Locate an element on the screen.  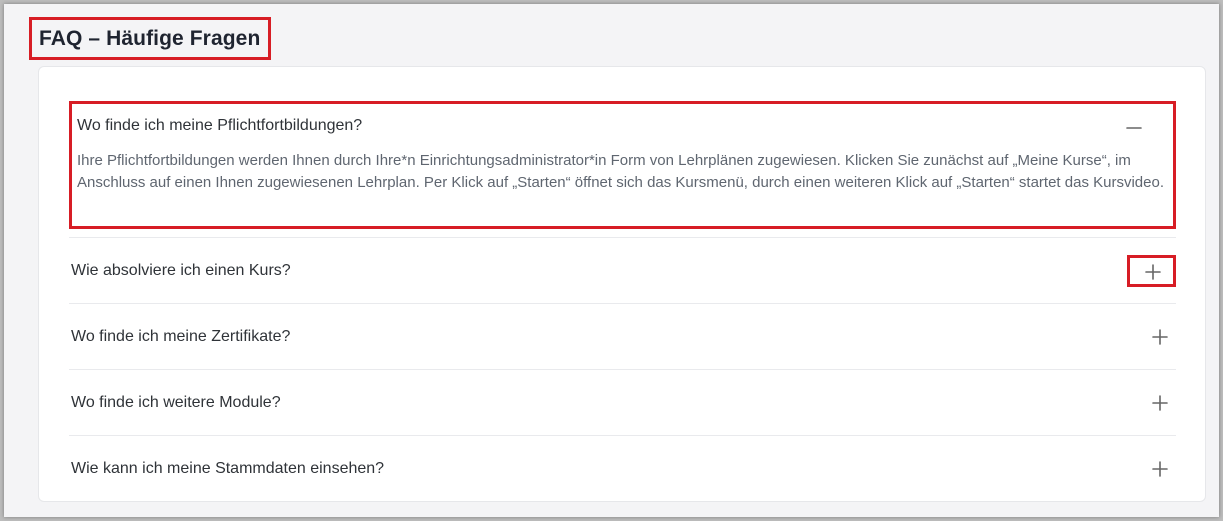
faq-question-row: Wo finde ich weitere Module? is located at coordinates (622, 403).